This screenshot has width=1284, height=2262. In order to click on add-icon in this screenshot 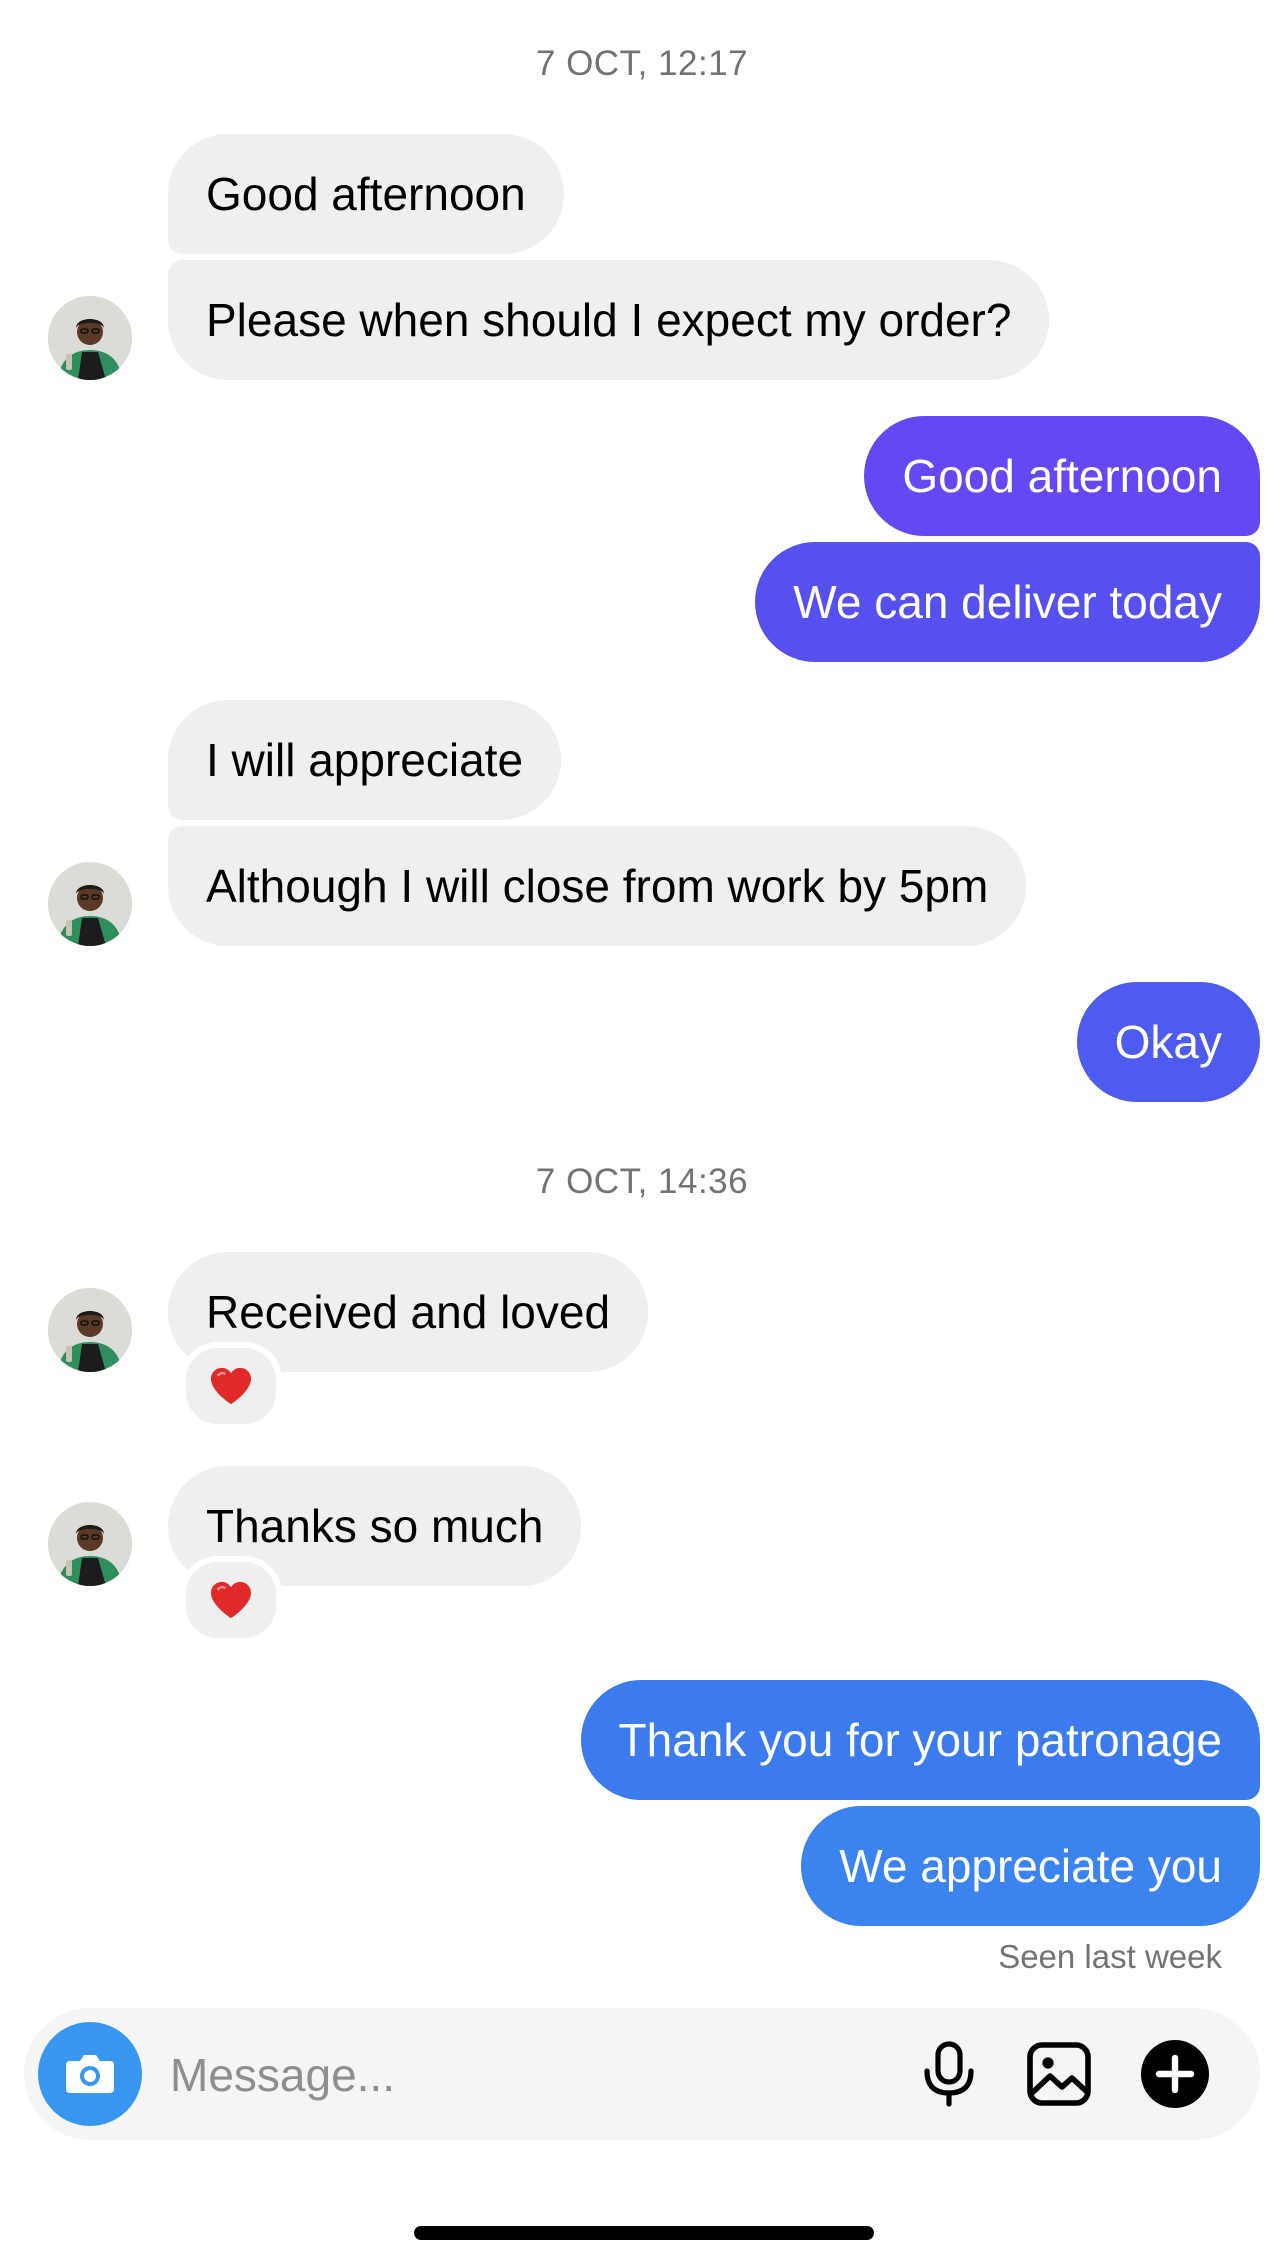, I will do `click(1175, 2074)`.